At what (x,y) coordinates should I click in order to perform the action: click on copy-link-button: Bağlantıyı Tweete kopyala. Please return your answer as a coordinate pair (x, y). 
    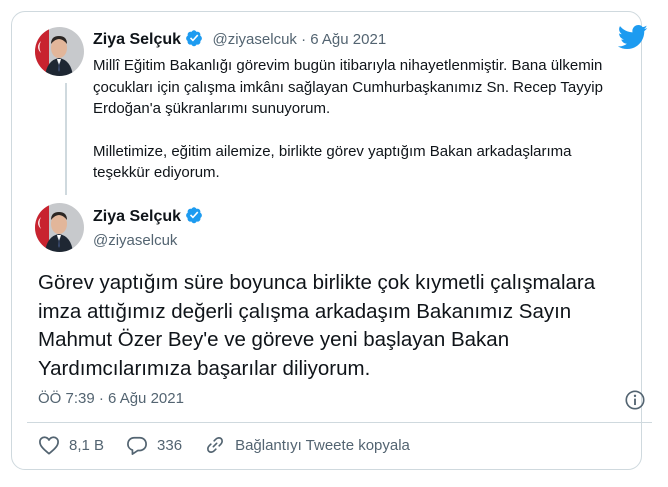
    Looking at the image, I should click on (307, 445).